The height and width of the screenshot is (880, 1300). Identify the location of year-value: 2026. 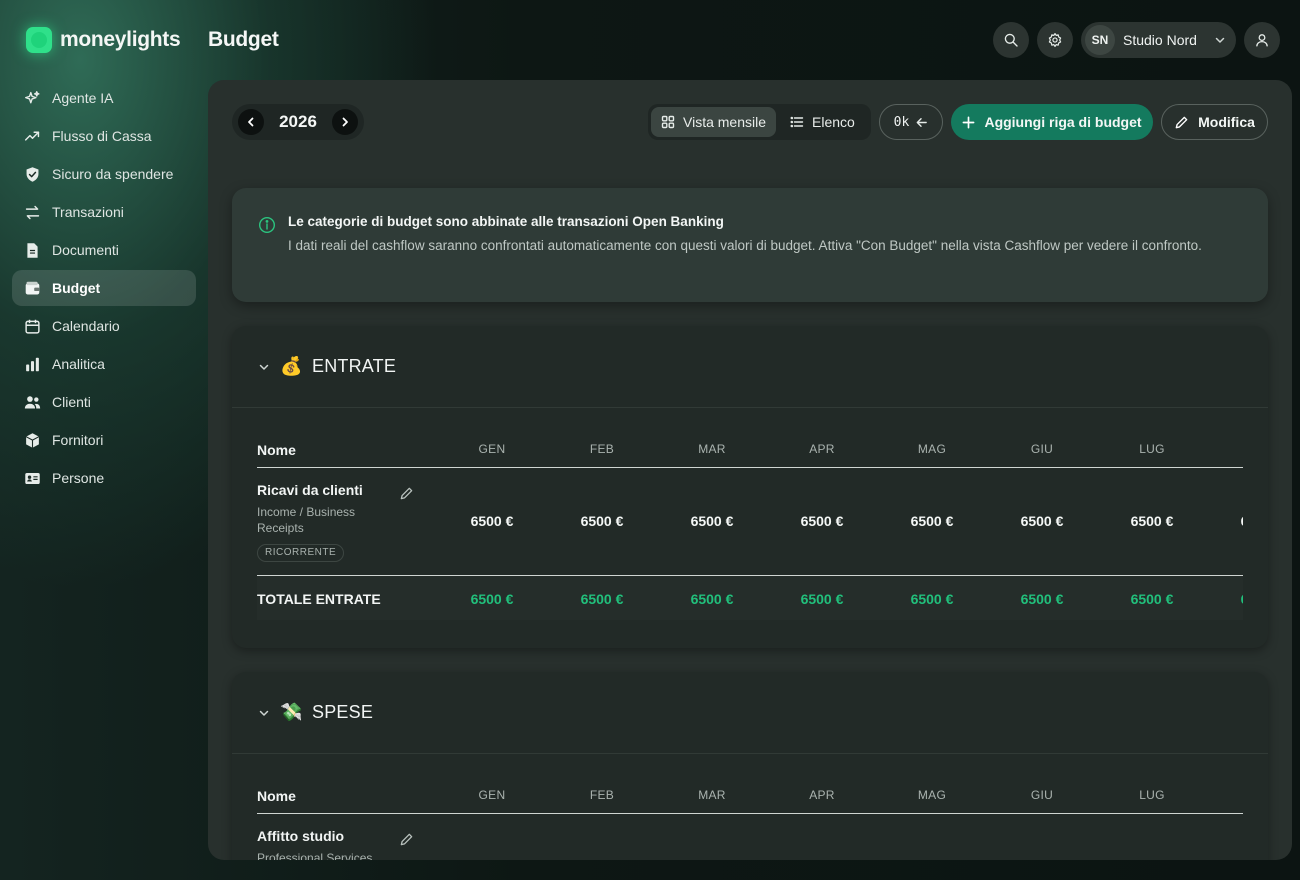
(298, 121).